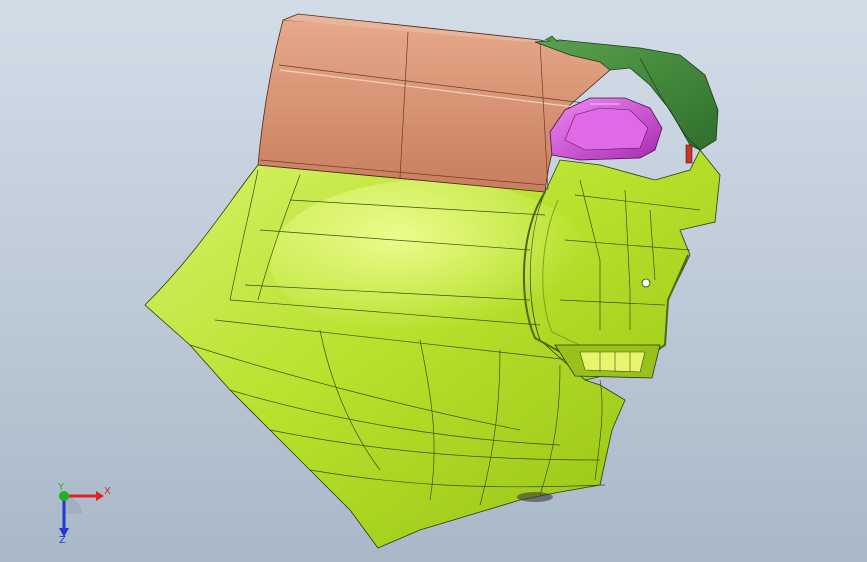  Describe the element at coordinates (61, 487) in the screenshot. I see `y-axis-label: Y` at that location.